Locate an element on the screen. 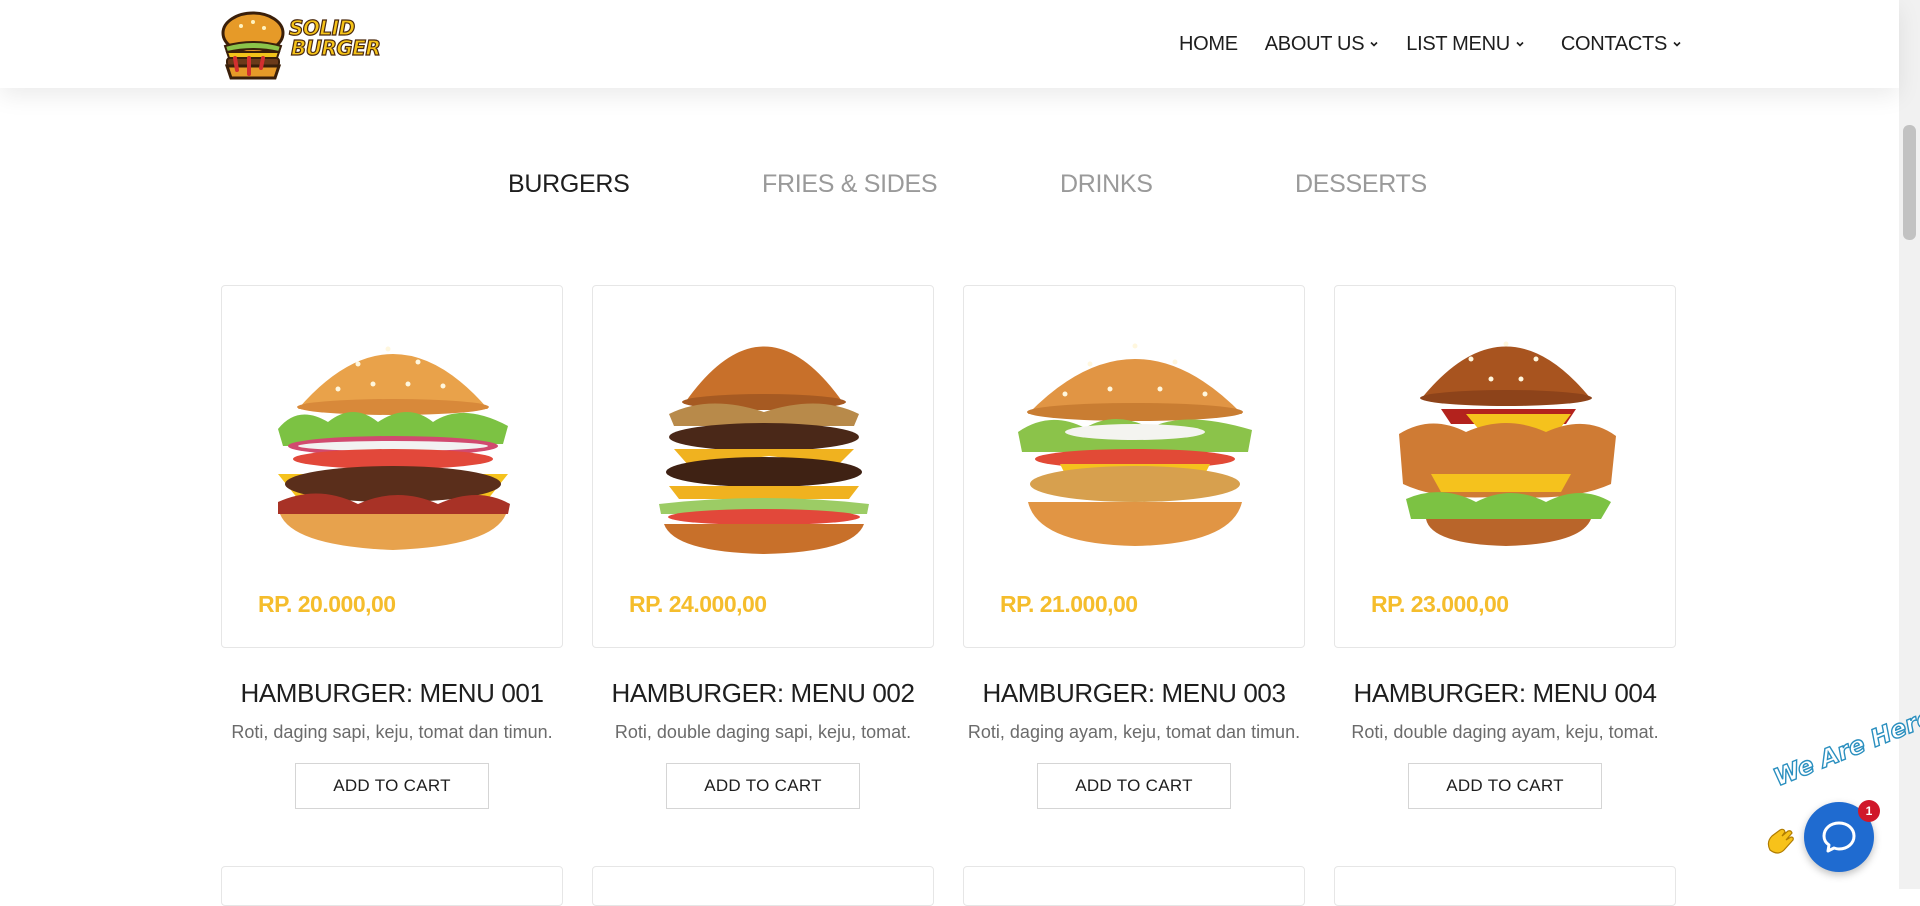 The image size is (1920, 906). site-logo: SOLID BURGER is located at coordinates (300, 44).